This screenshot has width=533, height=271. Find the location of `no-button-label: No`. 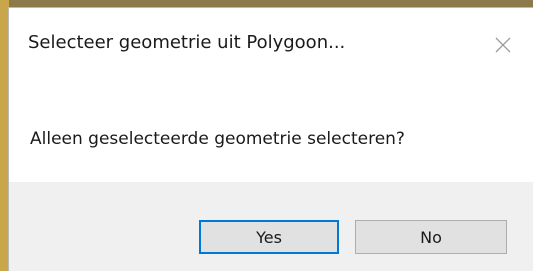

no-button-label: No is located at coordinates (431, 237).